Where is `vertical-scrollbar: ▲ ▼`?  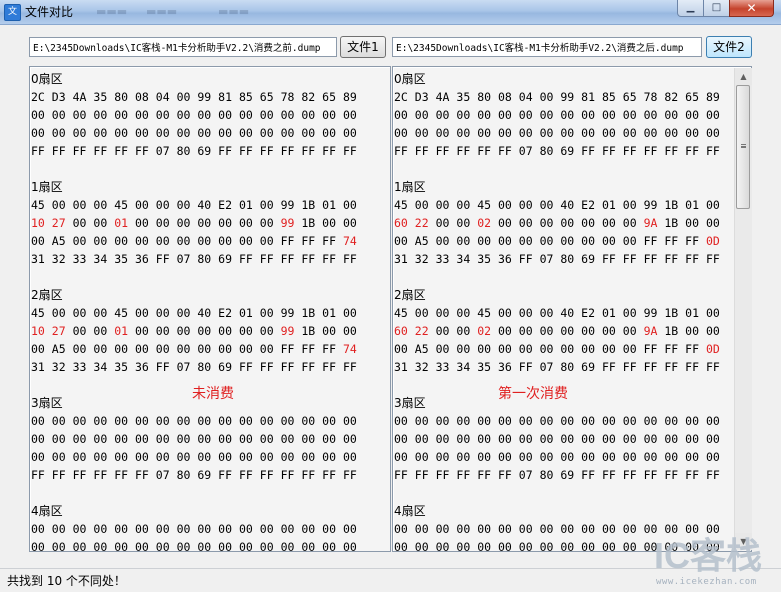
vertical-scrollbar: ▲ ▼ is located at coordinates (743, 309).